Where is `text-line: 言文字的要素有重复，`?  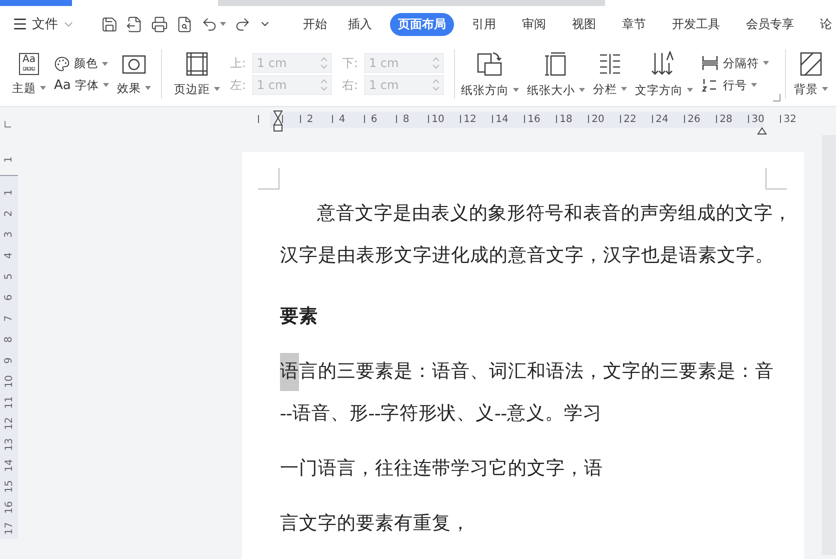
text-line: 言文字的要素有重复， is located at coordinates (375, 524).